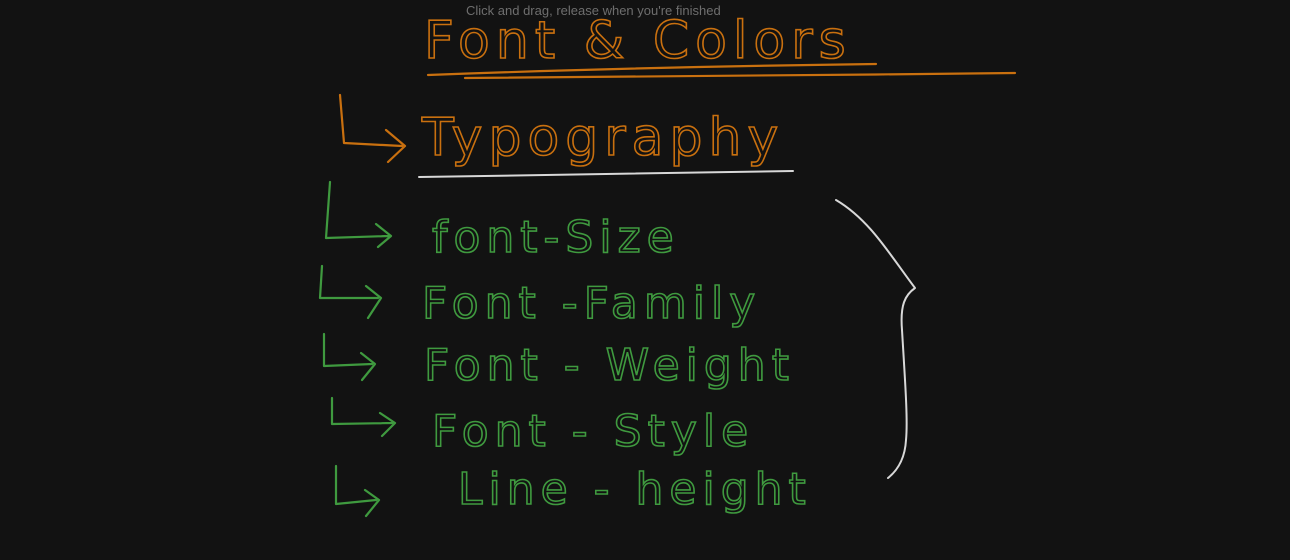 The height and width of the screenshot is (560, 1290). I want to click on curly-brace-icon, so click(875, 339).